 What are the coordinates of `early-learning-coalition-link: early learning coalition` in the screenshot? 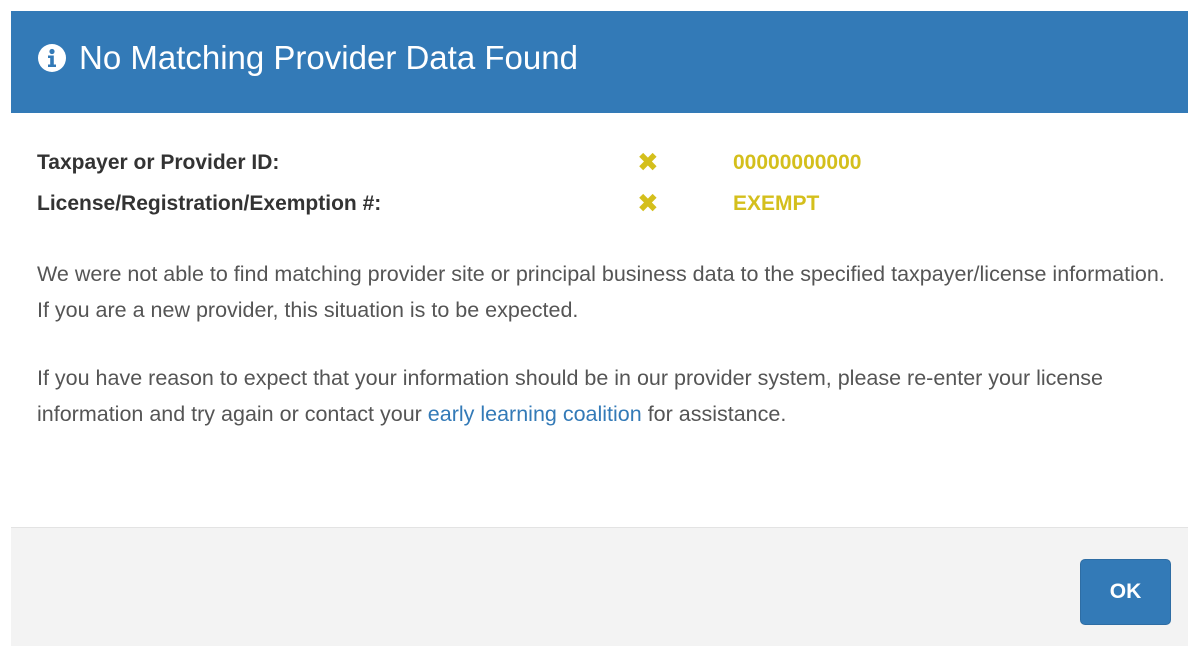 It's located at (535, 414).